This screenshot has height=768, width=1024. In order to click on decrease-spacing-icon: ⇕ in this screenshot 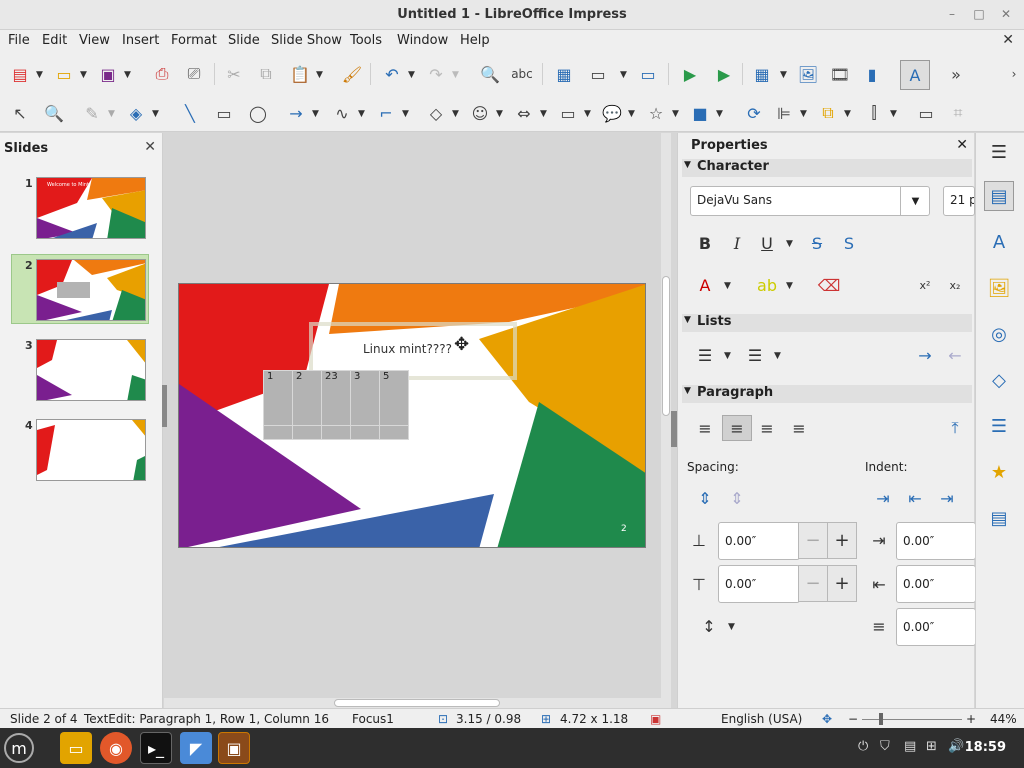, I will do `click(737, 498)`.